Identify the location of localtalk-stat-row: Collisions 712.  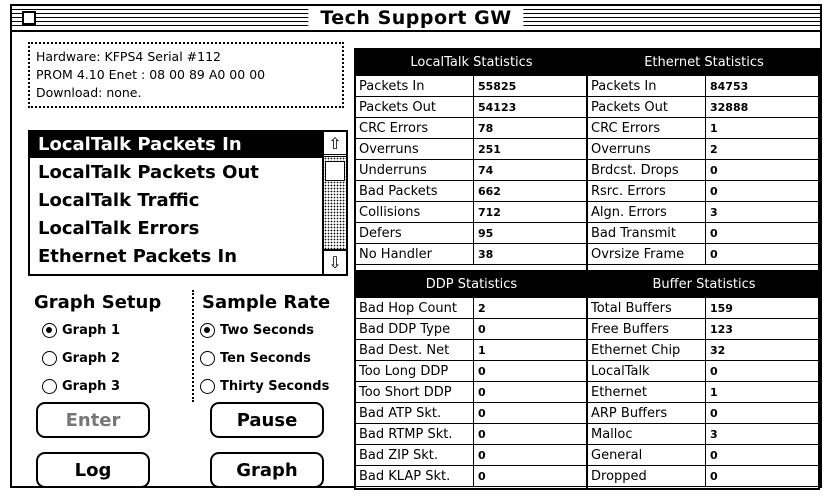
(471, 212).